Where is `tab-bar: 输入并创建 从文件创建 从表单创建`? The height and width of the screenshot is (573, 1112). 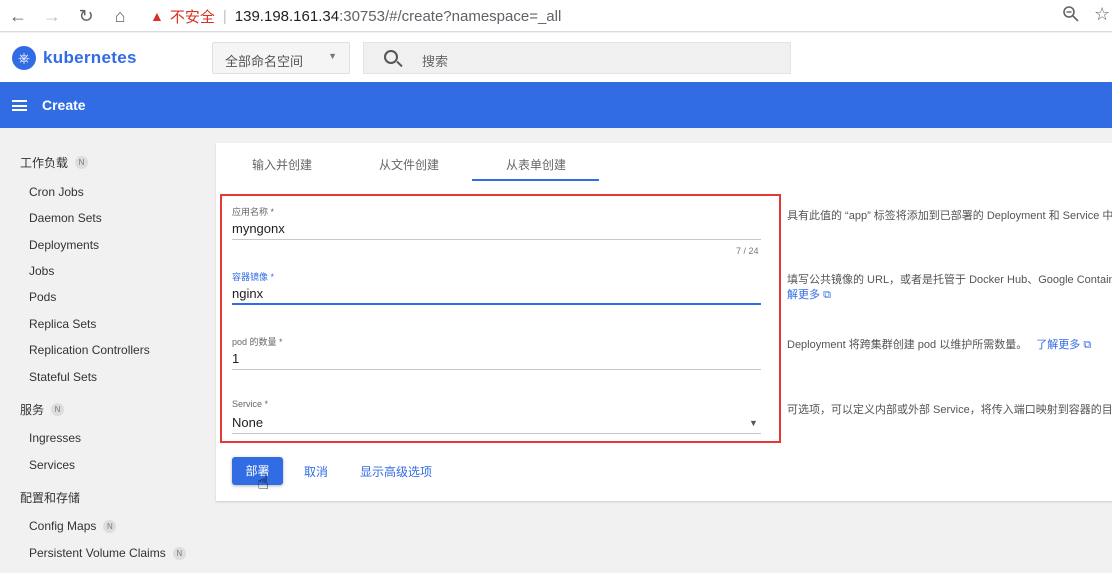
tab-bar: 输入并创建 从文件创建 从表单创建 is located at coordinates (664, 162).